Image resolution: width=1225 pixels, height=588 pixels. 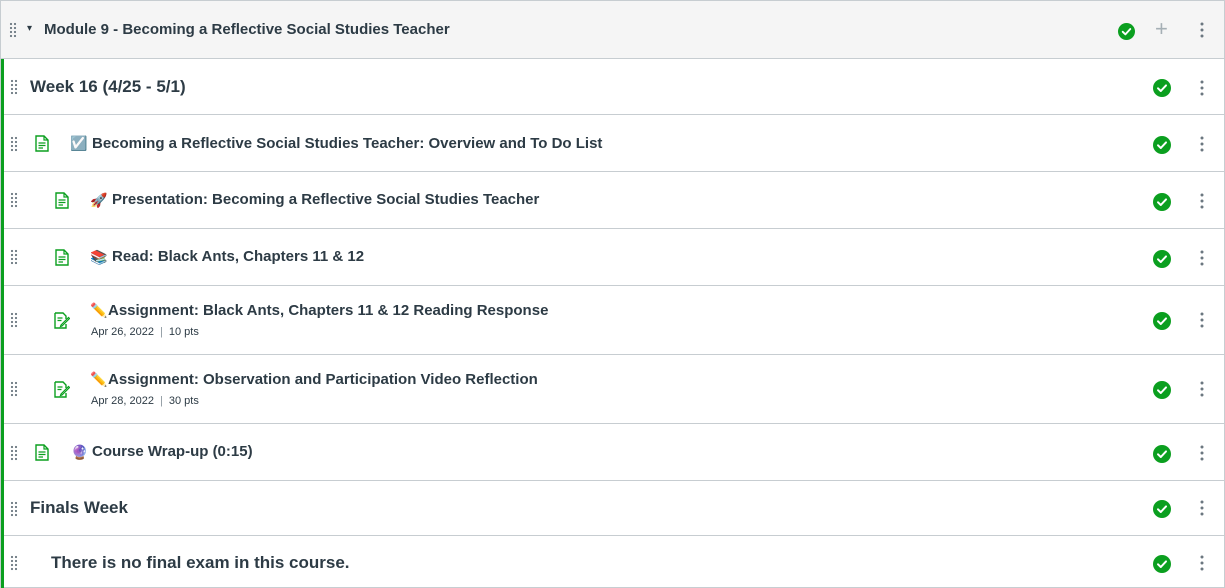 What do you see at coordinates (612, 257) in the screenshot?
I see `module-item-page: 📚 Read: Black Ants, Chapters 11 & 12` at bounding box center [612, 257].